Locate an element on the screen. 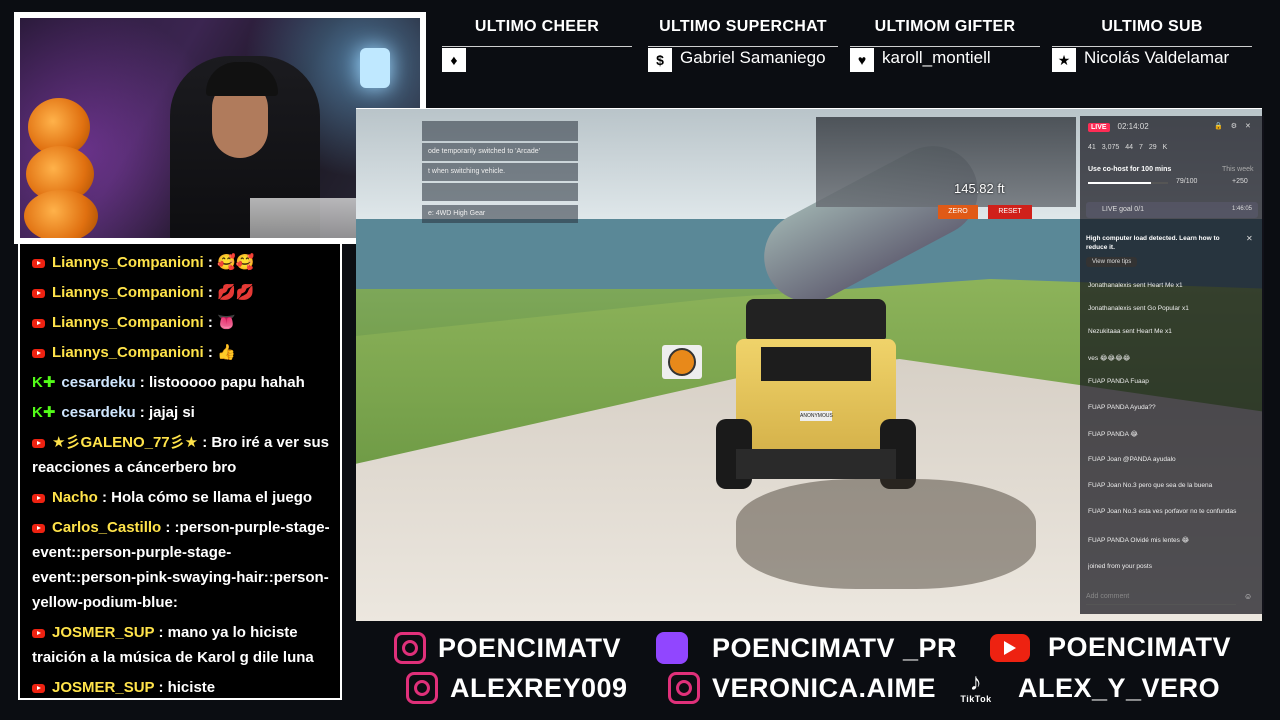 The width and height of the screenshot is (1280, 720). chat-text: : jajaj si is located at coordinates (167, 412).